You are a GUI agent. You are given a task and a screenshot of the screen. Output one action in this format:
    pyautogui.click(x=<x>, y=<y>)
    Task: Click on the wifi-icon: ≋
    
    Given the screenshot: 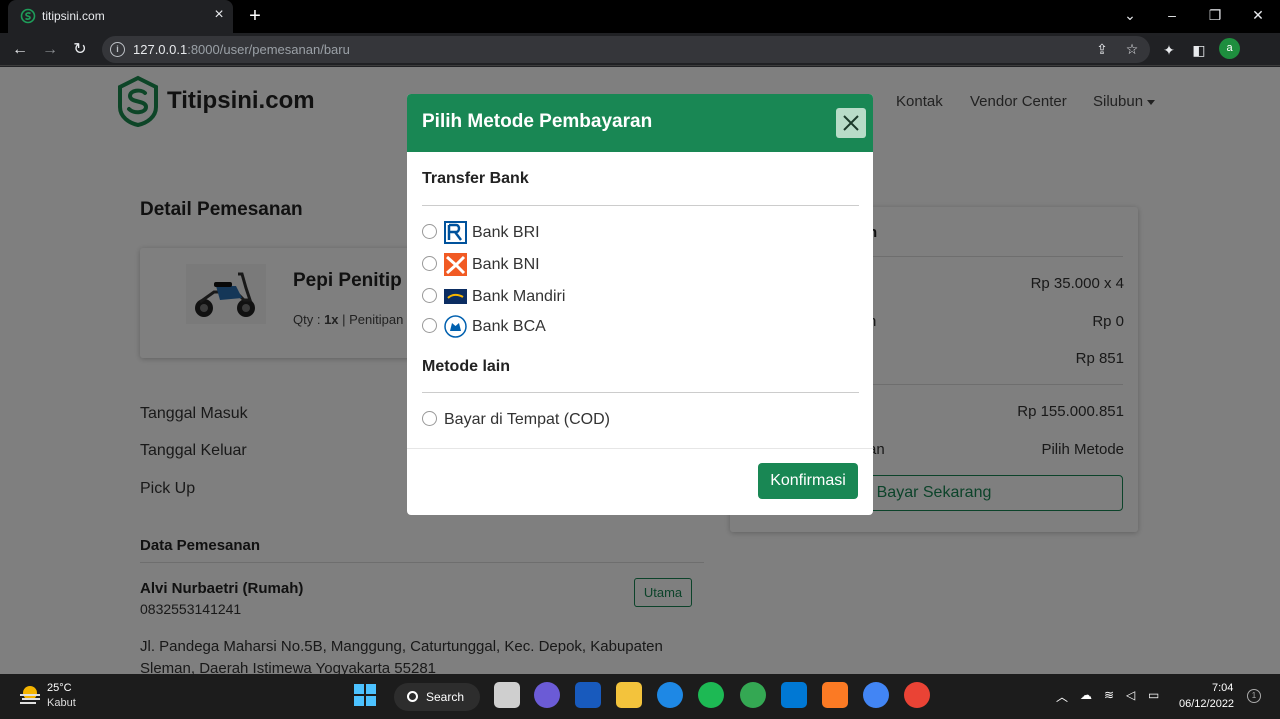 What is the action you would take?
    pyautogui.click(x=1109, y=695)
    